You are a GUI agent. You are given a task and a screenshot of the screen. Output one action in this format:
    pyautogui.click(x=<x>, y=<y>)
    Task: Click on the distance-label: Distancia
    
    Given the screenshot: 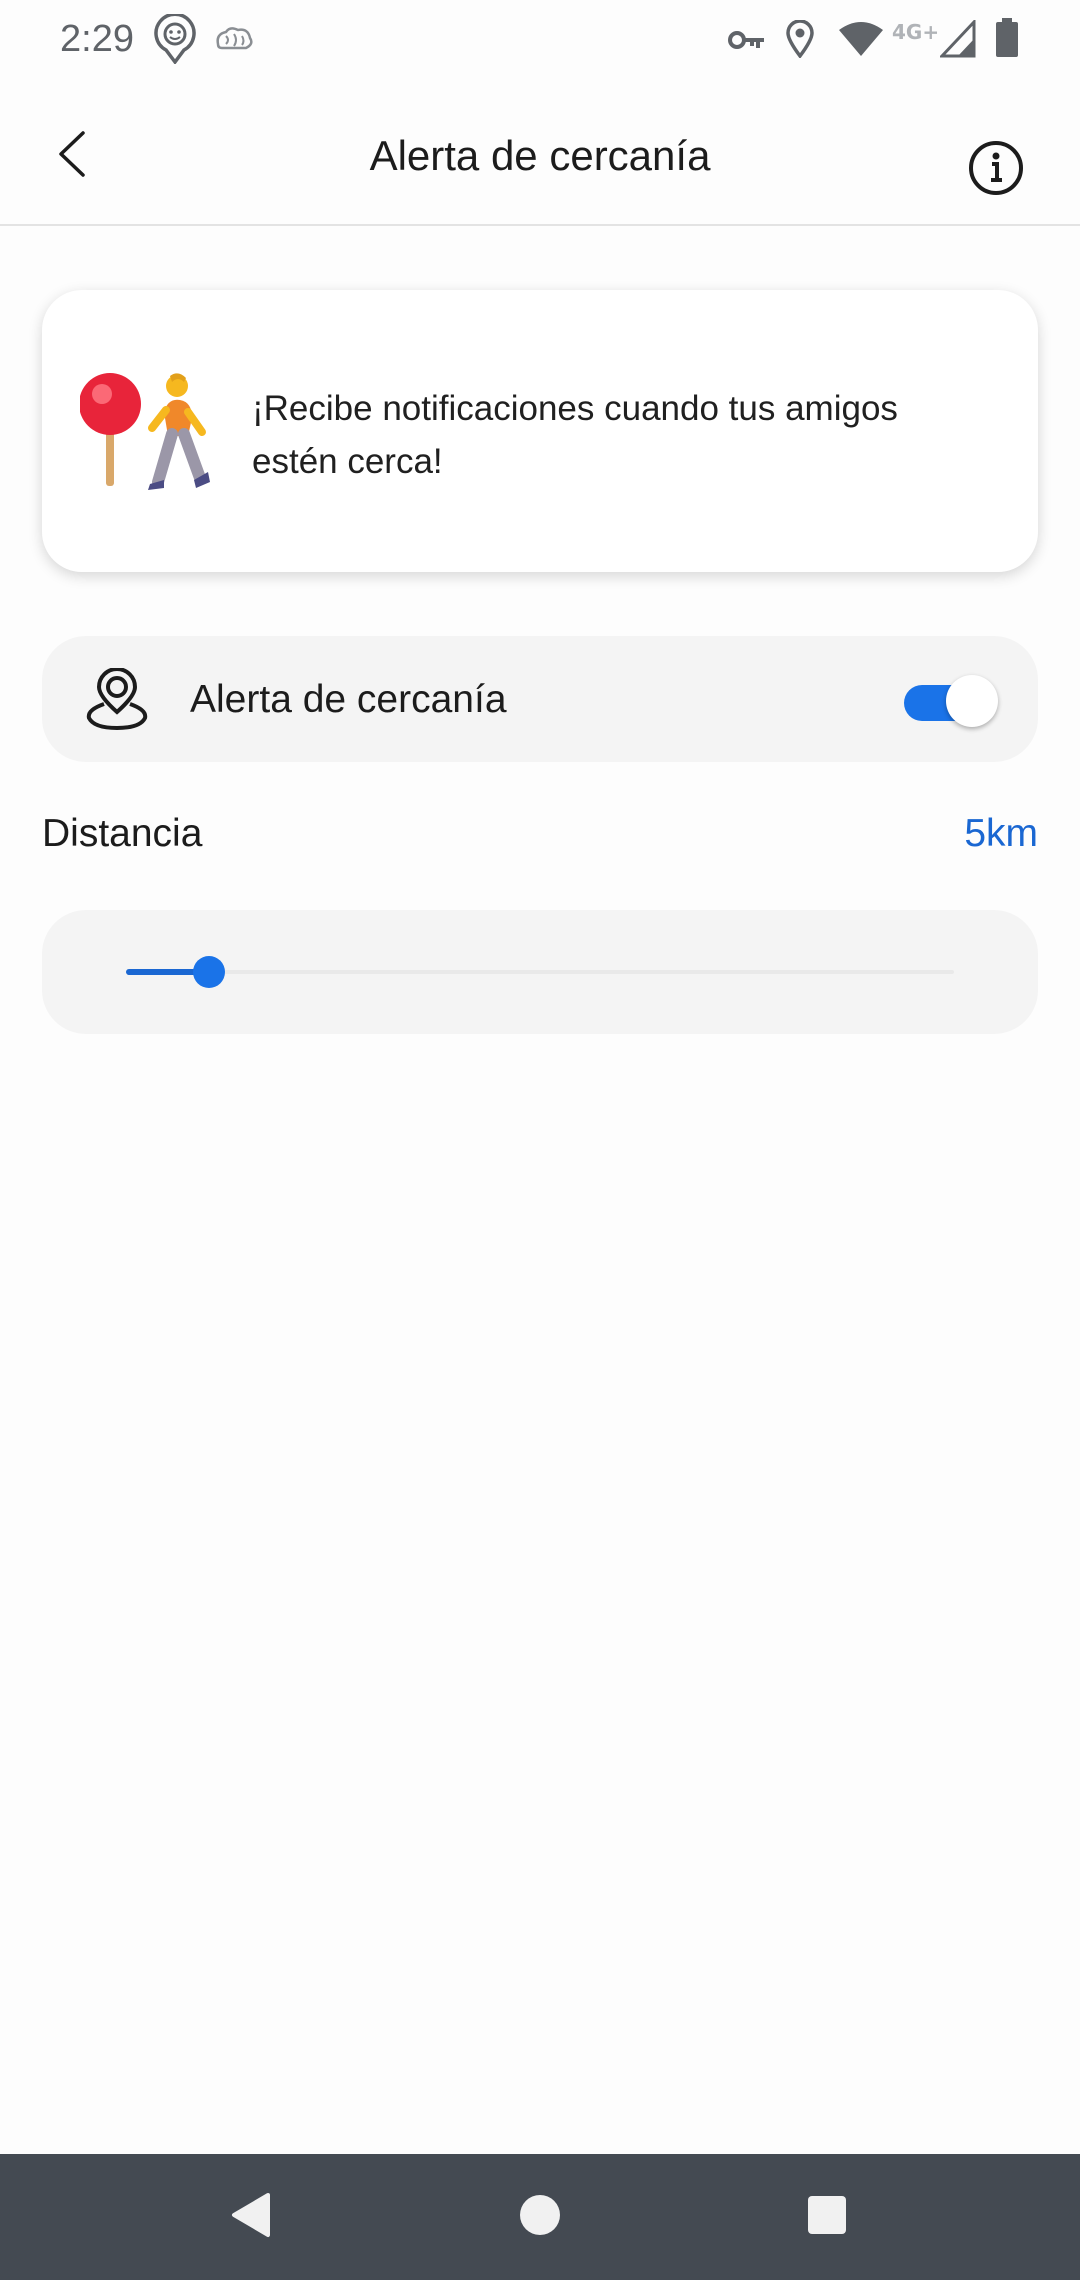 What is the action you would take?
    pyautogui.click(x=122, y=833)
    